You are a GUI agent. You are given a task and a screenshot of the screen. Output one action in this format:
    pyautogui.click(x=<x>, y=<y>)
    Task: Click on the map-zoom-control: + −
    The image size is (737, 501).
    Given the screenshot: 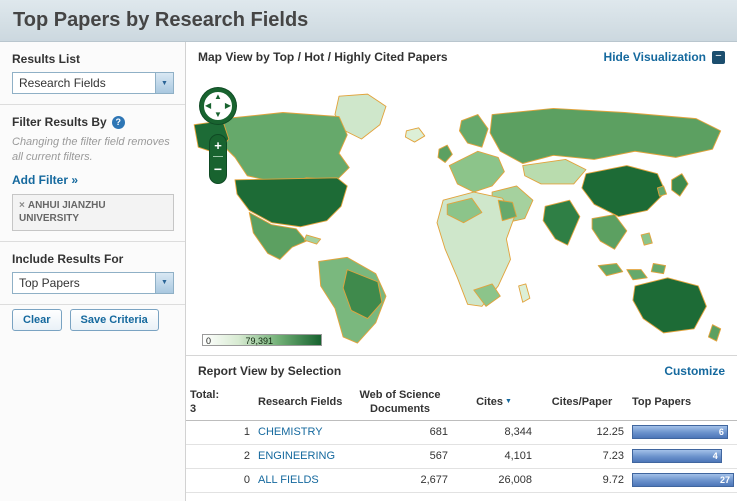 What is the action you would take?
    pyautogui.click(x=218, y=159)
    